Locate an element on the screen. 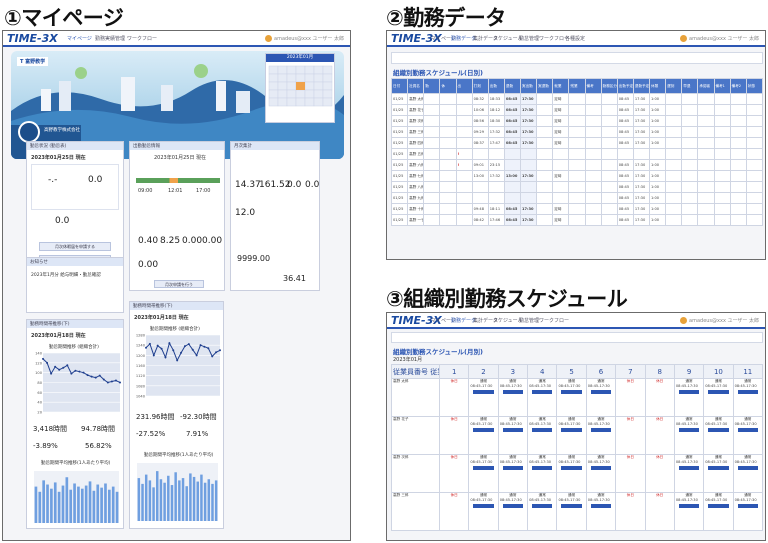 The image size is (768, 543). table-row: 01/25 高野 六郎! 09:01 23:15 08:45 17:30 1:00 is located at coordinates (577, 165).